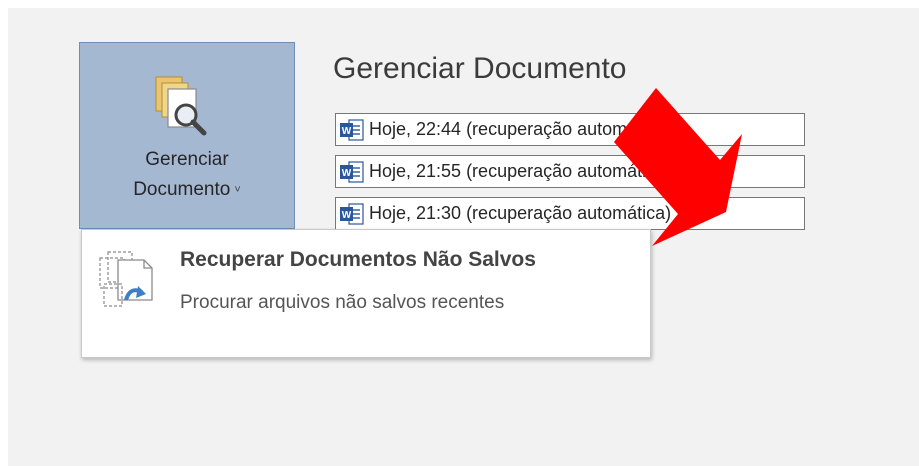  What do you see at coordinates (181, 106) in the screenshot?
I see `manage-document-icon` at bounding box center [181, 106].